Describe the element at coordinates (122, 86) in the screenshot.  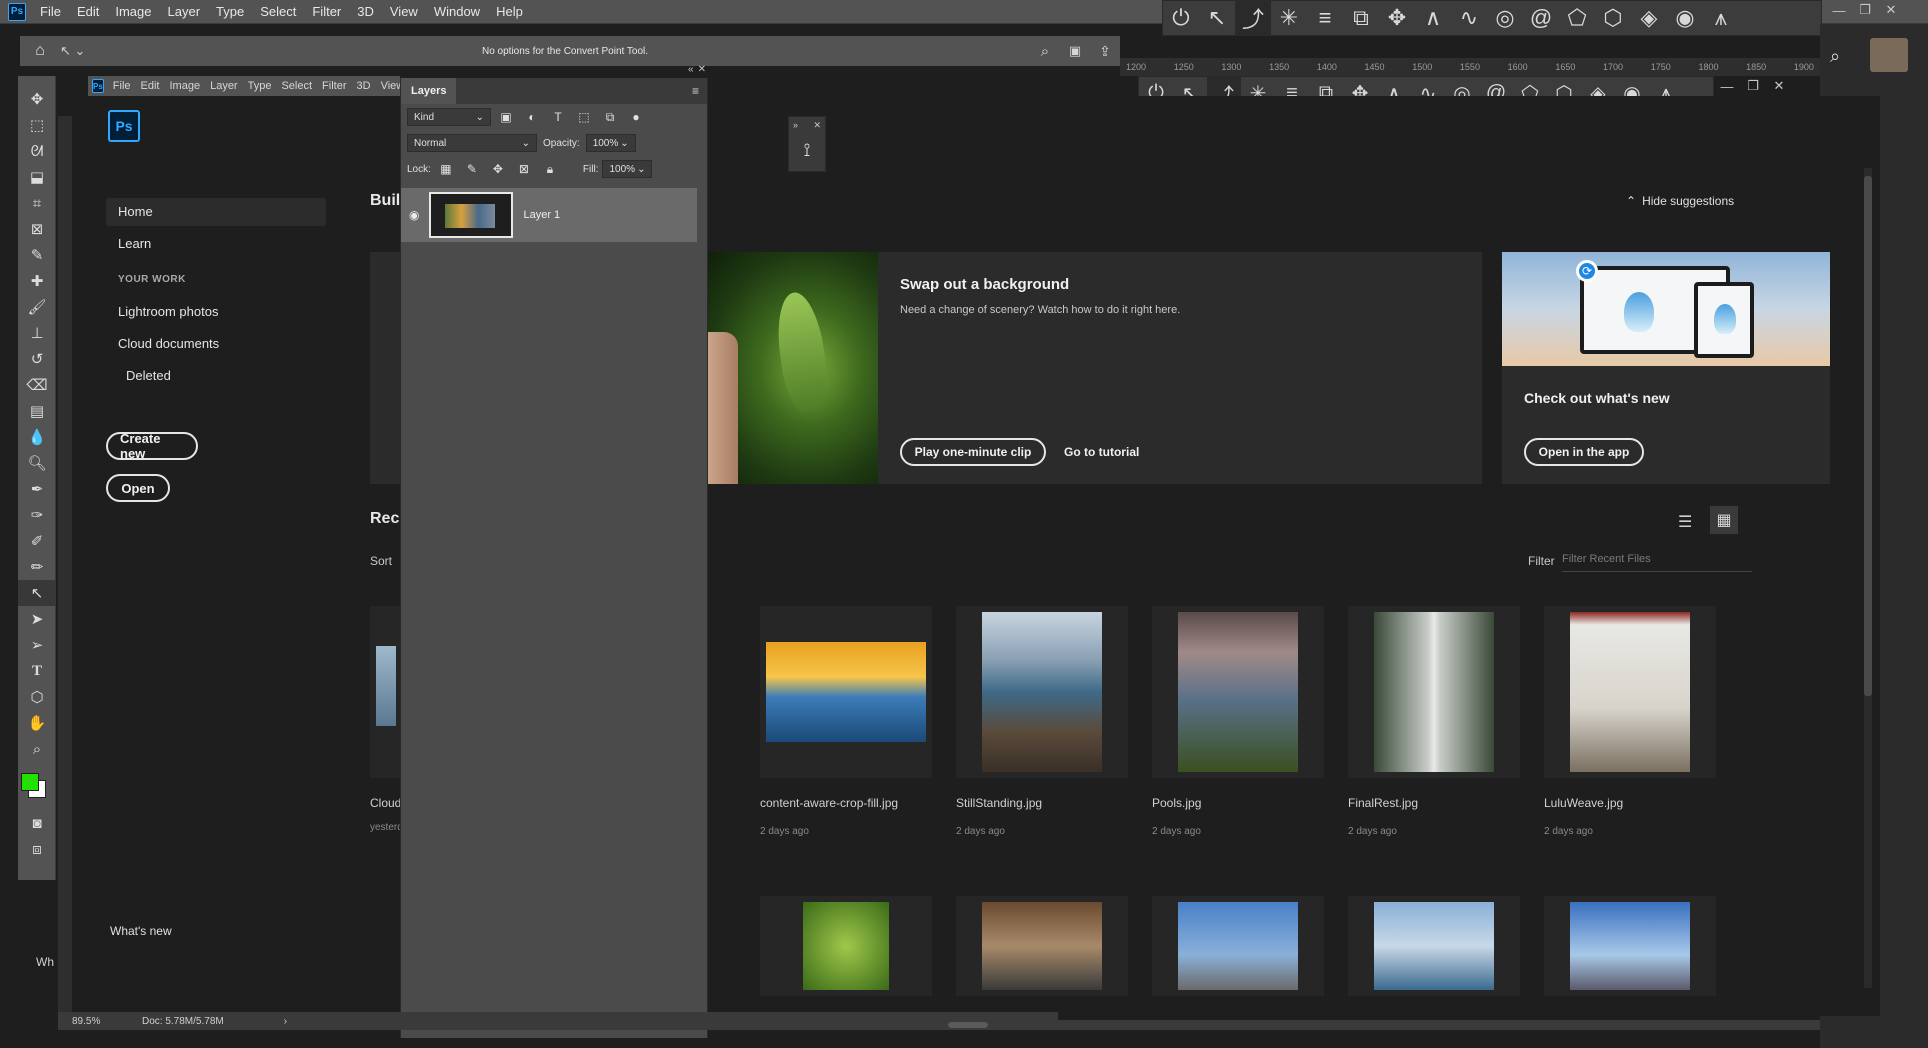
I see `menu-file: File` at that location.